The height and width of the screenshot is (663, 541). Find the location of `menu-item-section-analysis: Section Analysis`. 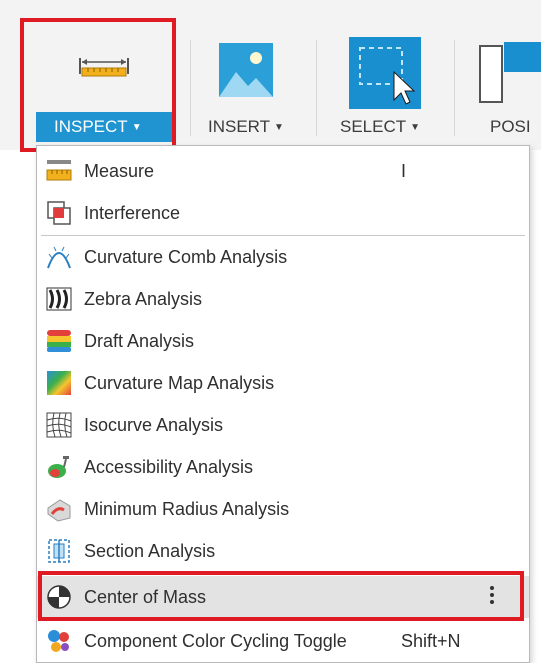

menu-item-section-analysis: Section Analysis is located at coordinates (283, 551).